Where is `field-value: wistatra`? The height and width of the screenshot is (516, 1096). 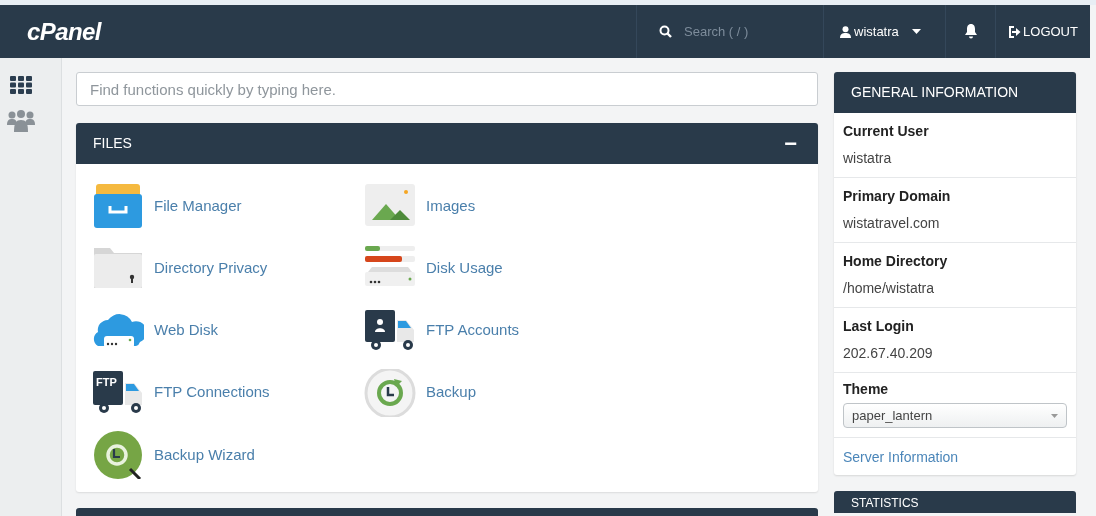 field-value: wistatra is located at coordinates (868, 158).